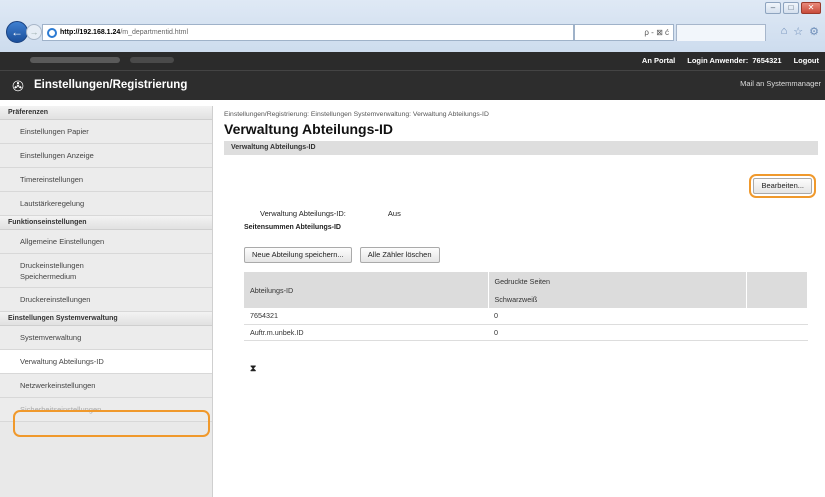 The image size is (825, 497). What do you see at coordinates (154, 32) in the screenshot?
I see `url-path: /m_departmentid.html` at bounding box center [154, 32].